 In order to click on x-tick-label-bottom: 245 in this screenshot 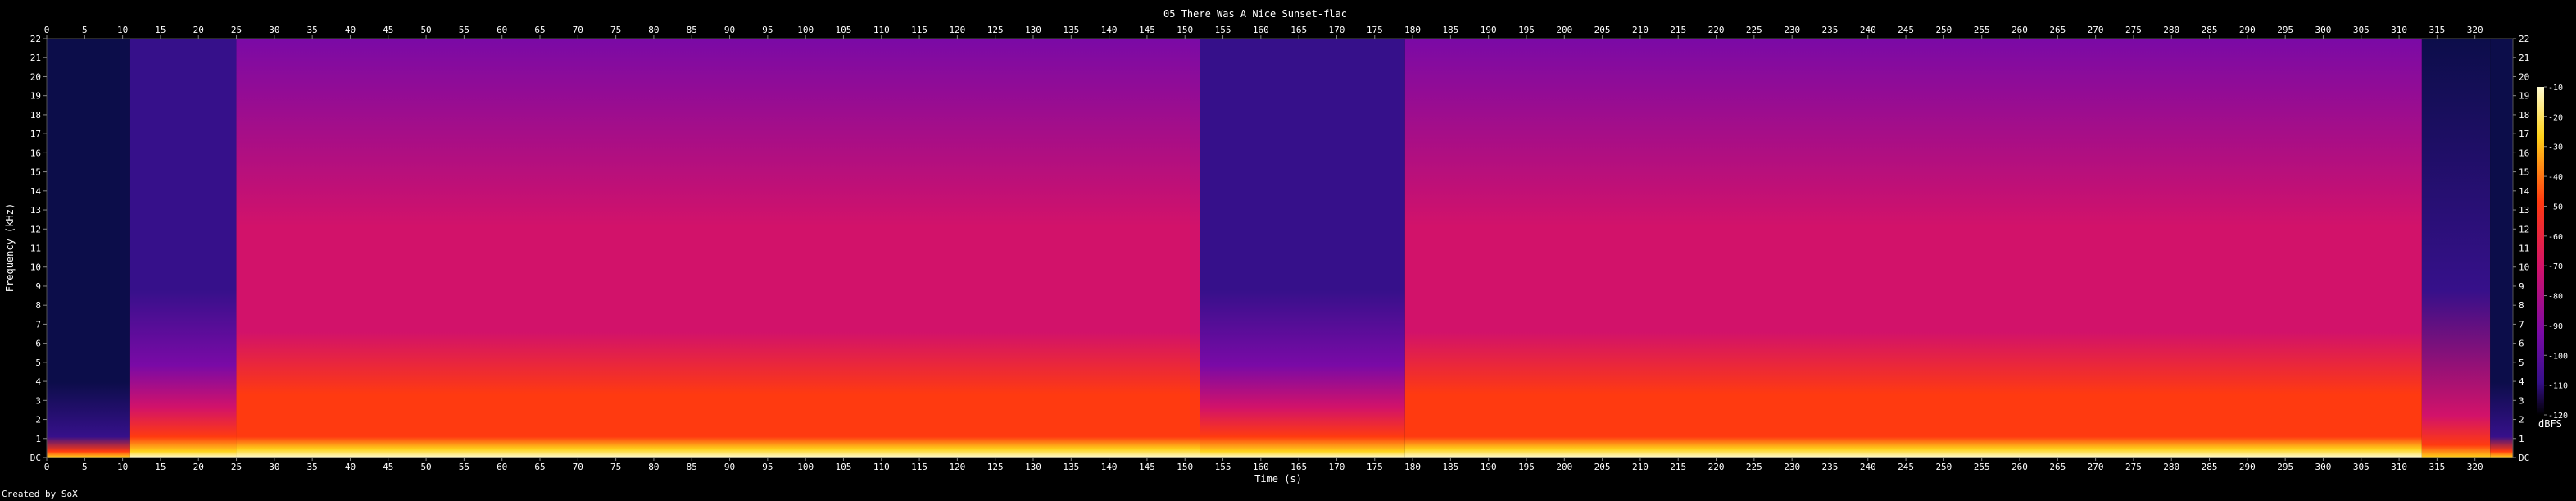, I will do `click(1906, 467)`.